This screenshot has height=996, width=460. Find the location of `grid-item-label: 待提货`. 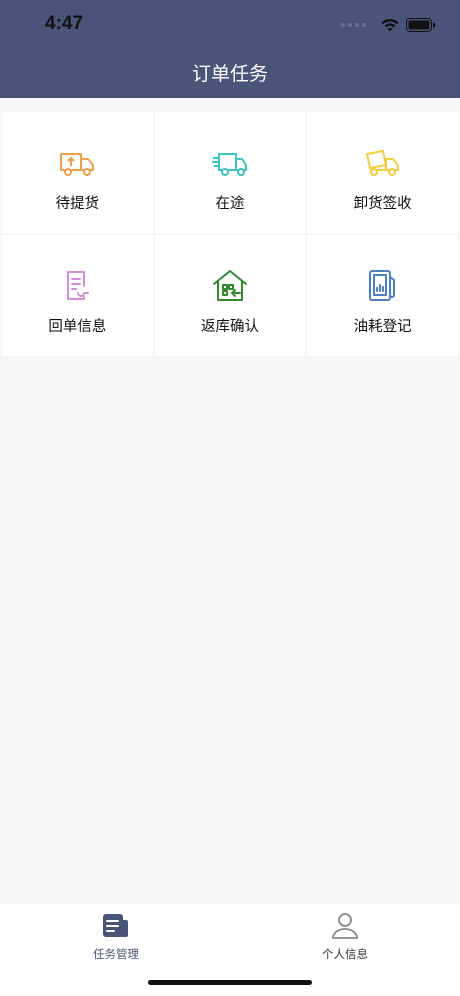

grid-item-label: 待提货 is located at coordinates (77, 204).